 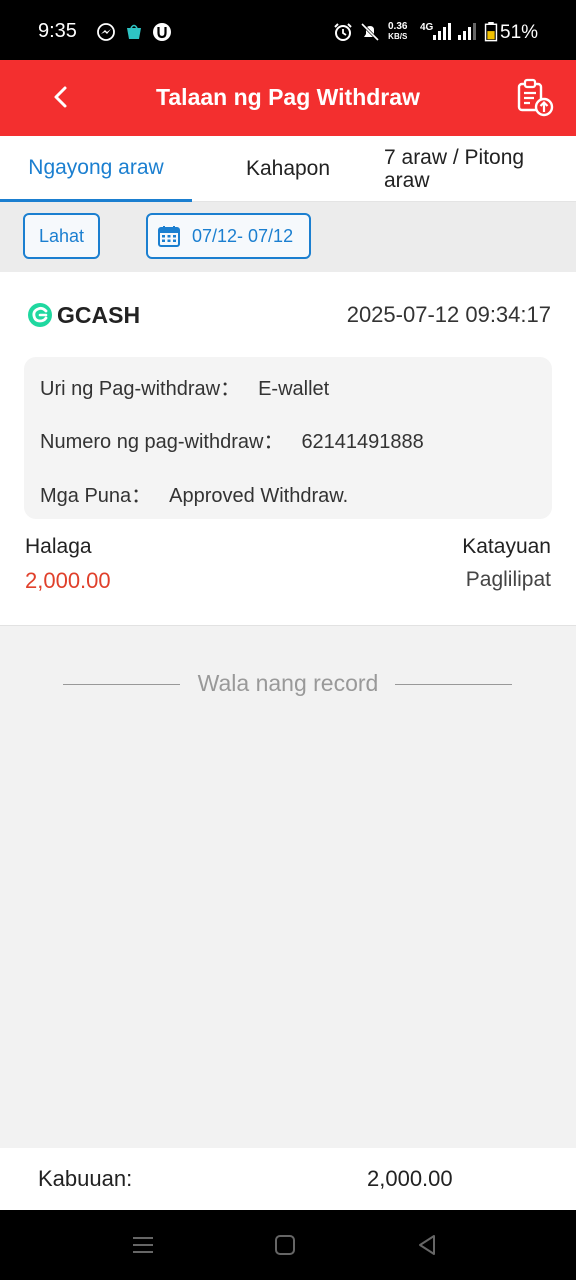 What do you see at coordinates (96, 169) in the screenshot?
I see `tab-today: Ngayong araw` at bounding box center [96, 169].